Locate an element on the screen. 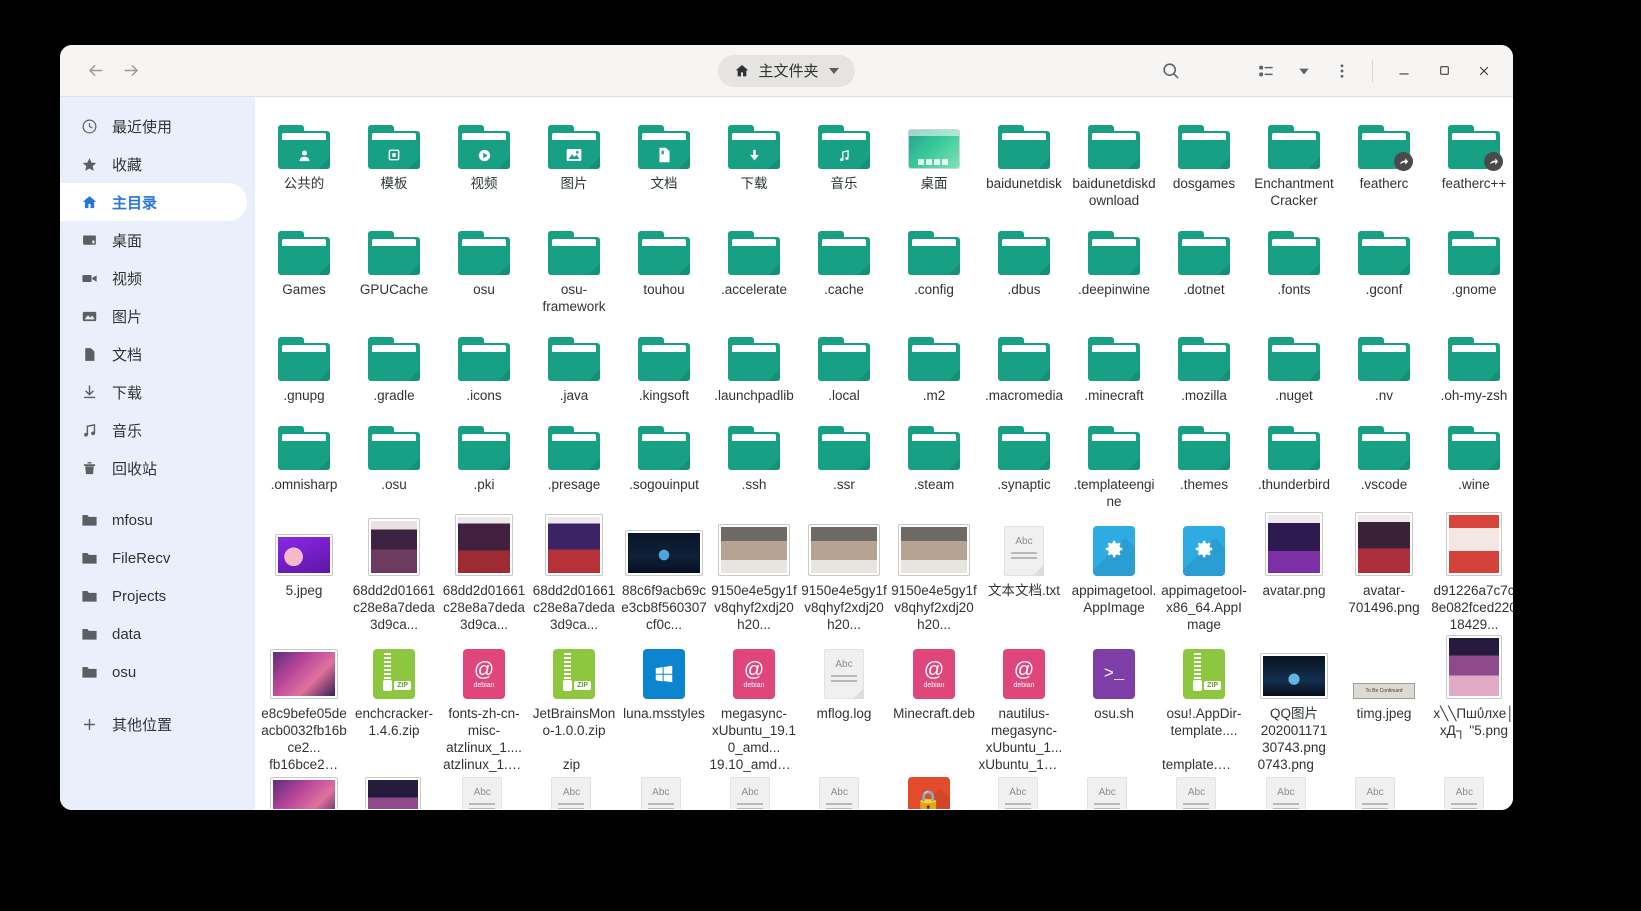 The height and width of the screenshot is (911, 1641). file-item: .pki is located at coordinates (484, 457).